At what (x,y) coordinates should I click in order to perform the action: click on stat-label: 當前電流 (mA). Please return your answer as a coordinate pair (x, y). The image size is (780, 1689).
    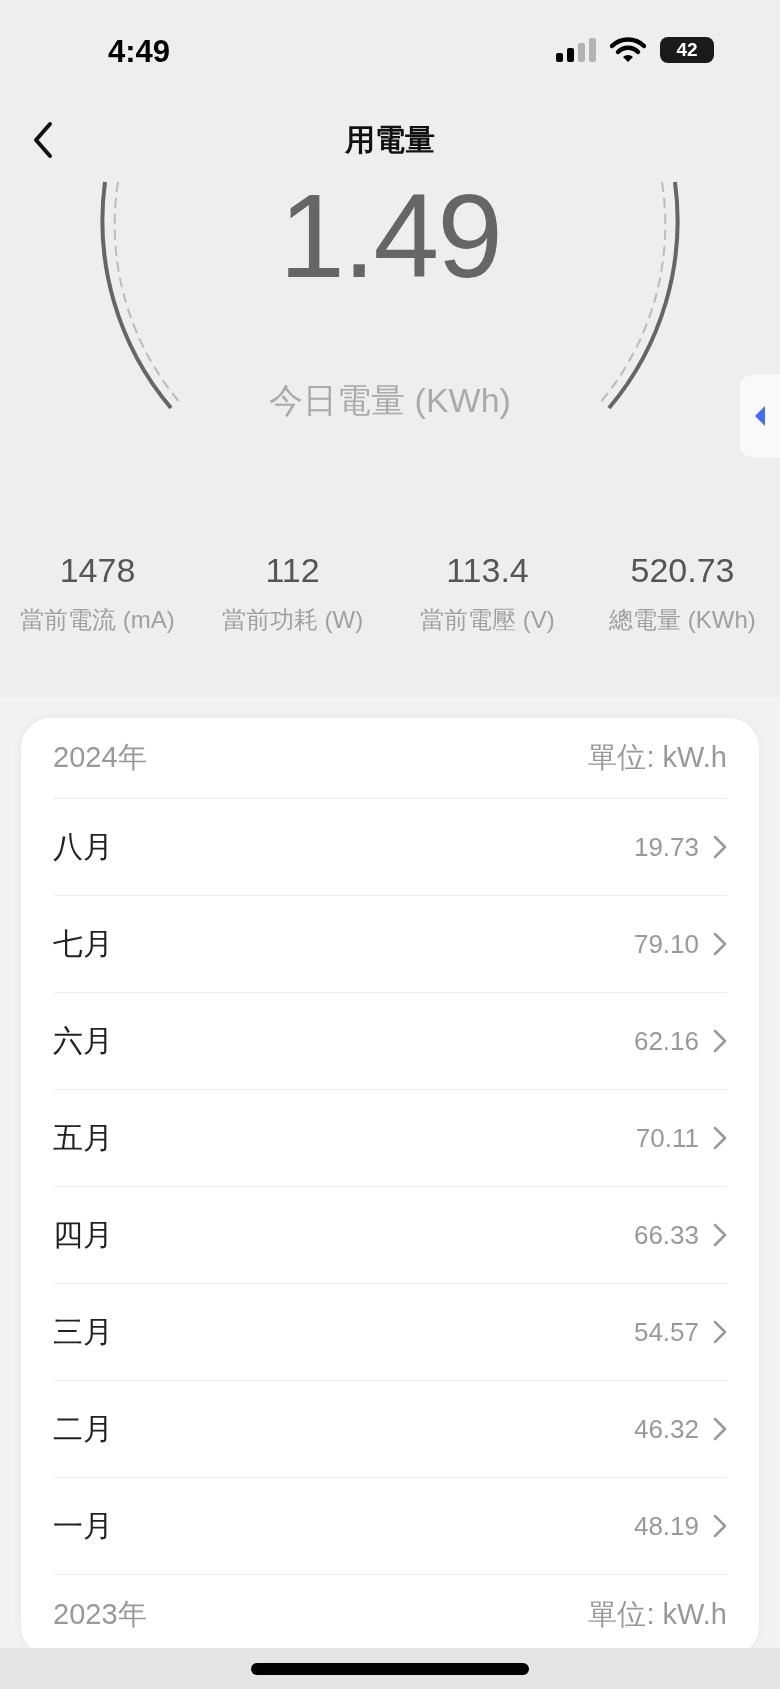
    Looking at the image, I should click on (97, 620).